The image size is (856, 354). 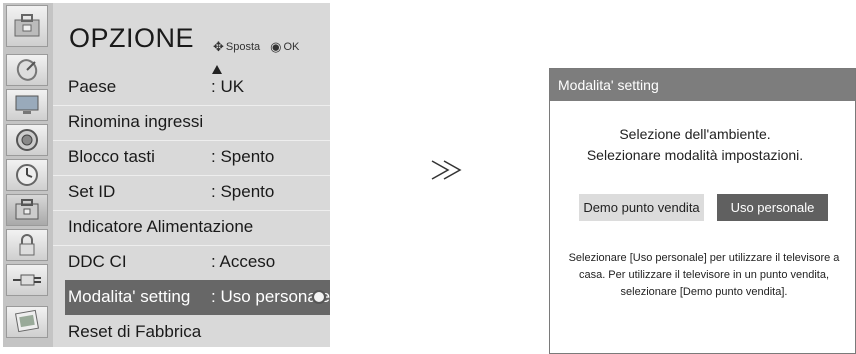 I want to click on menu-item-rinomina-ingressi: Rinomina ingressi, so click(x=197, y=122).